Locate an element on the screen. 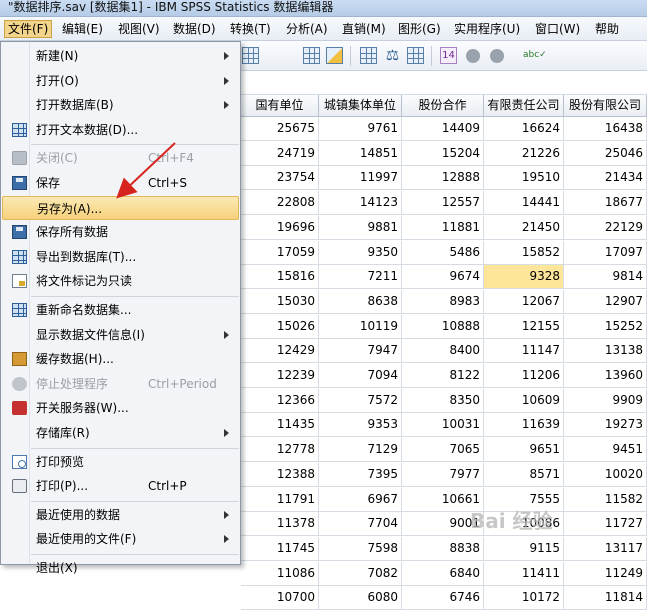 The height and width of the screenshot is (610, 647). file-menu-item: 显示数据文件信息(I) is located at coordinates (120, 335).